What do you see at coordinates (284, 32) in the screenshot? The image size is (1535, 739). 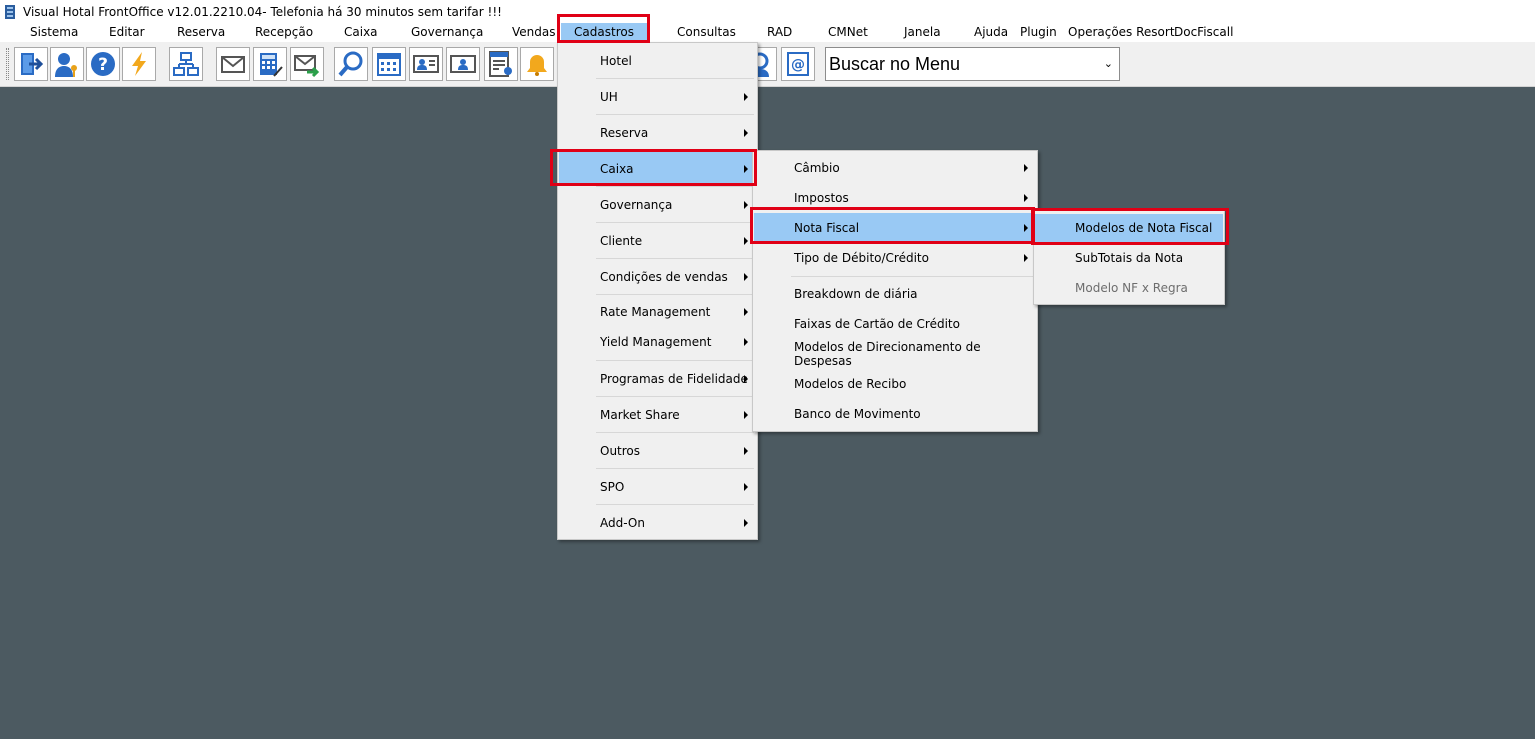 I see `menu-recepcao: Recepção` at bounding box center [284, 32].